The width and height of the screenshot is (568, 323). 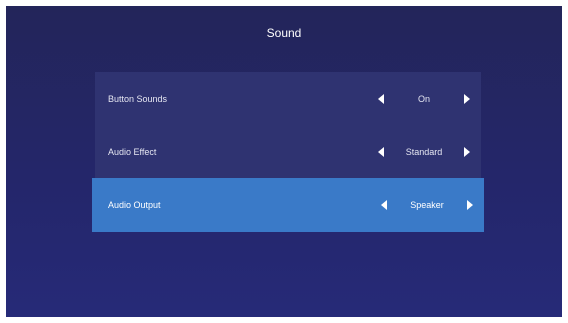 I want to click on setting-label: Audio Effect, so click(x=132, y=151).